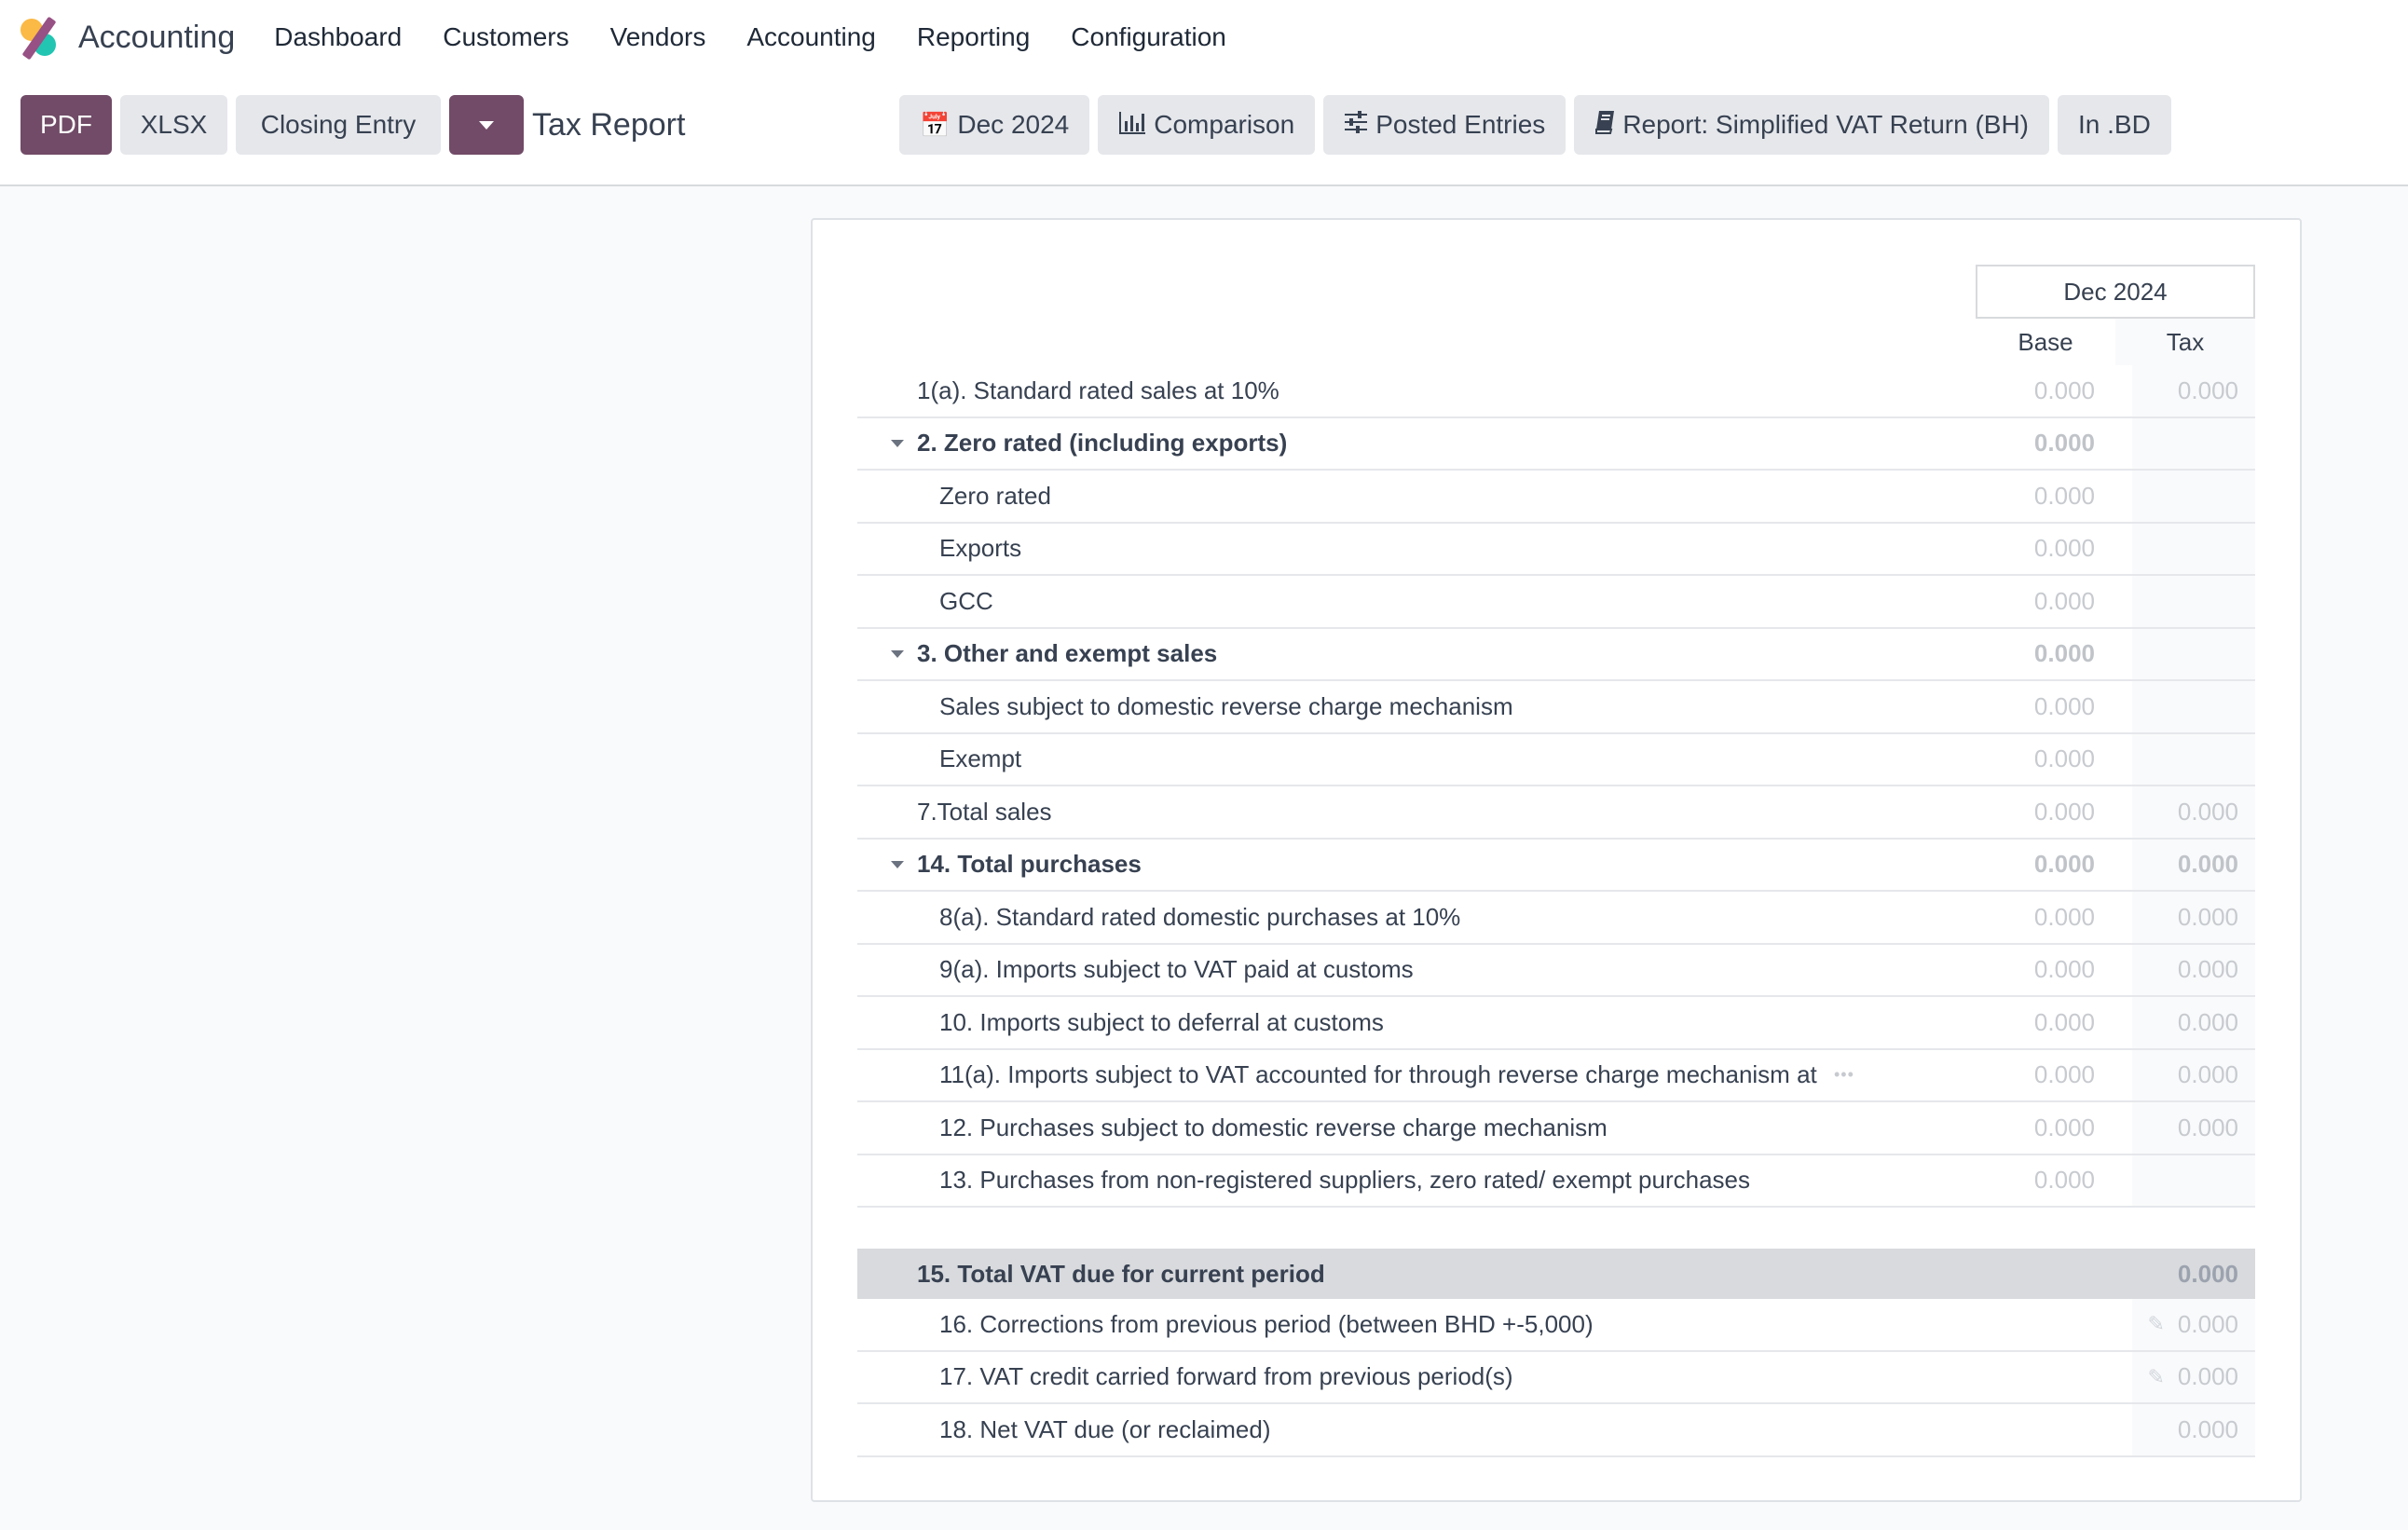 The width and height of the screenshot is (2408, 1530). Describe the element at coordinates (156, 38) in the screenshot. I see `app-title: Accounting` at that location.